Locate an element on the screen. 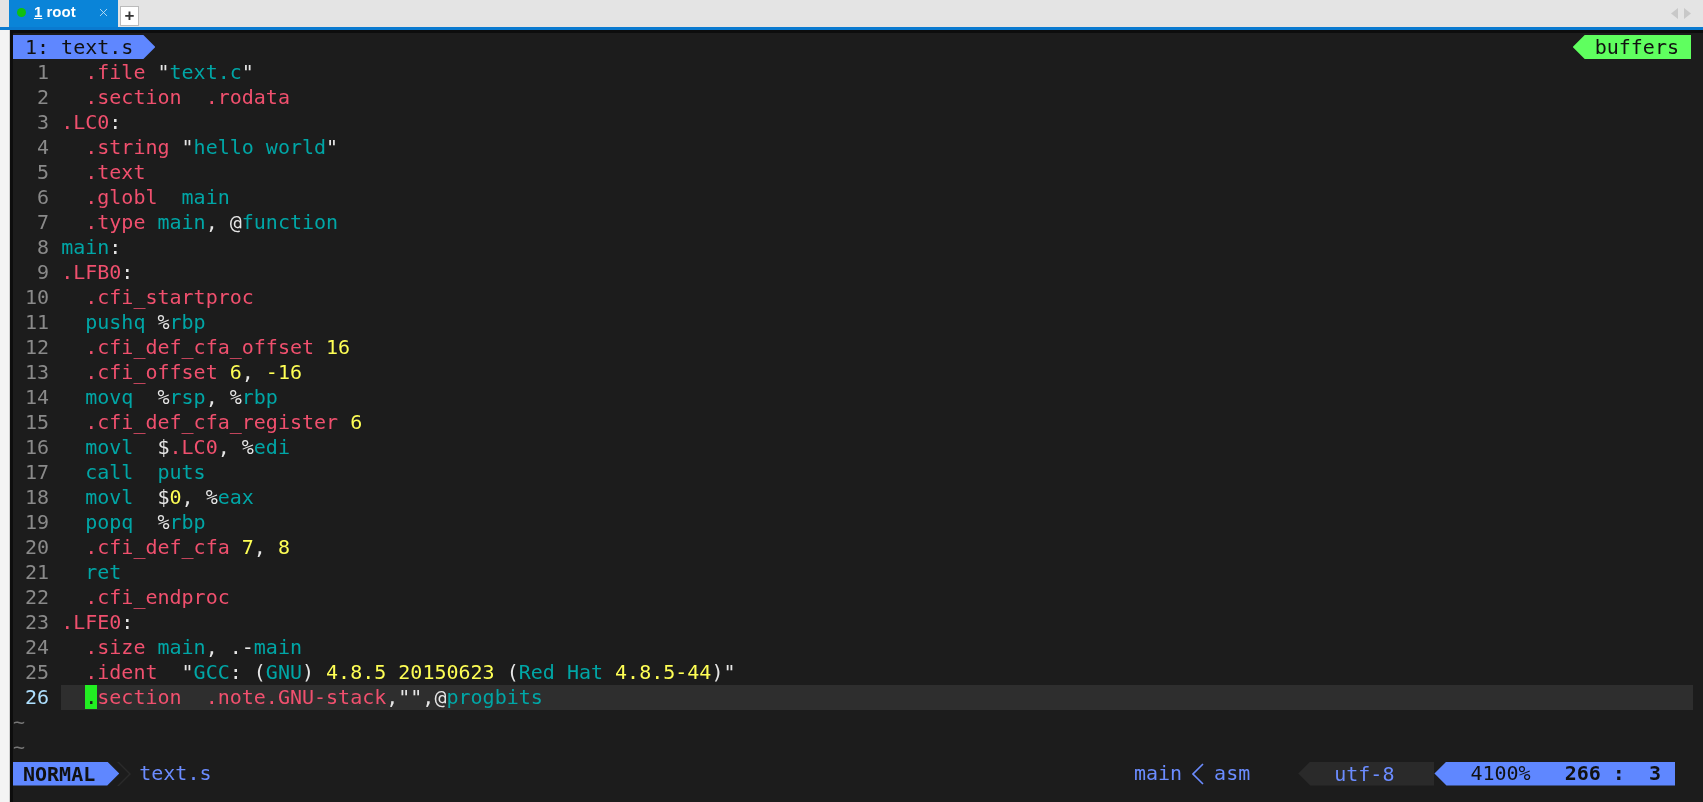 The width and height of the screenshot is (1703, 802). line-number: 20 is located at coordinates (37, 547).